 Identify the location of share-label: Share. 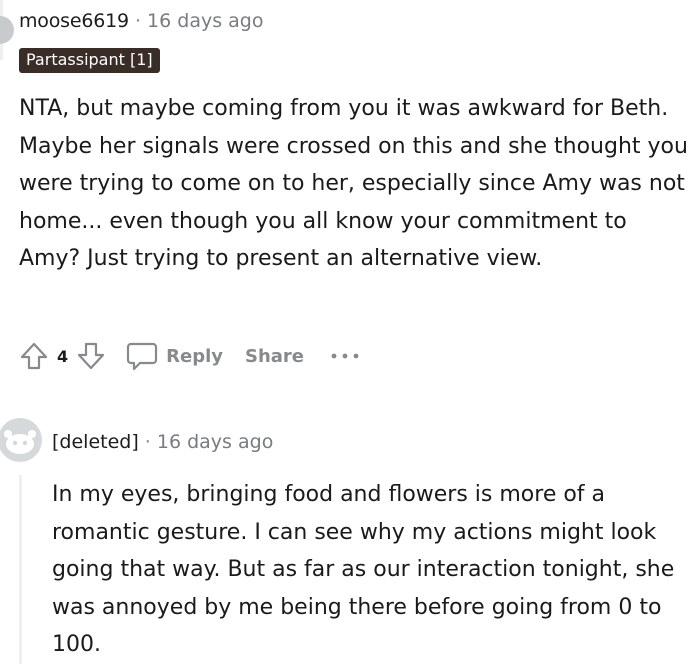
(275, 356).